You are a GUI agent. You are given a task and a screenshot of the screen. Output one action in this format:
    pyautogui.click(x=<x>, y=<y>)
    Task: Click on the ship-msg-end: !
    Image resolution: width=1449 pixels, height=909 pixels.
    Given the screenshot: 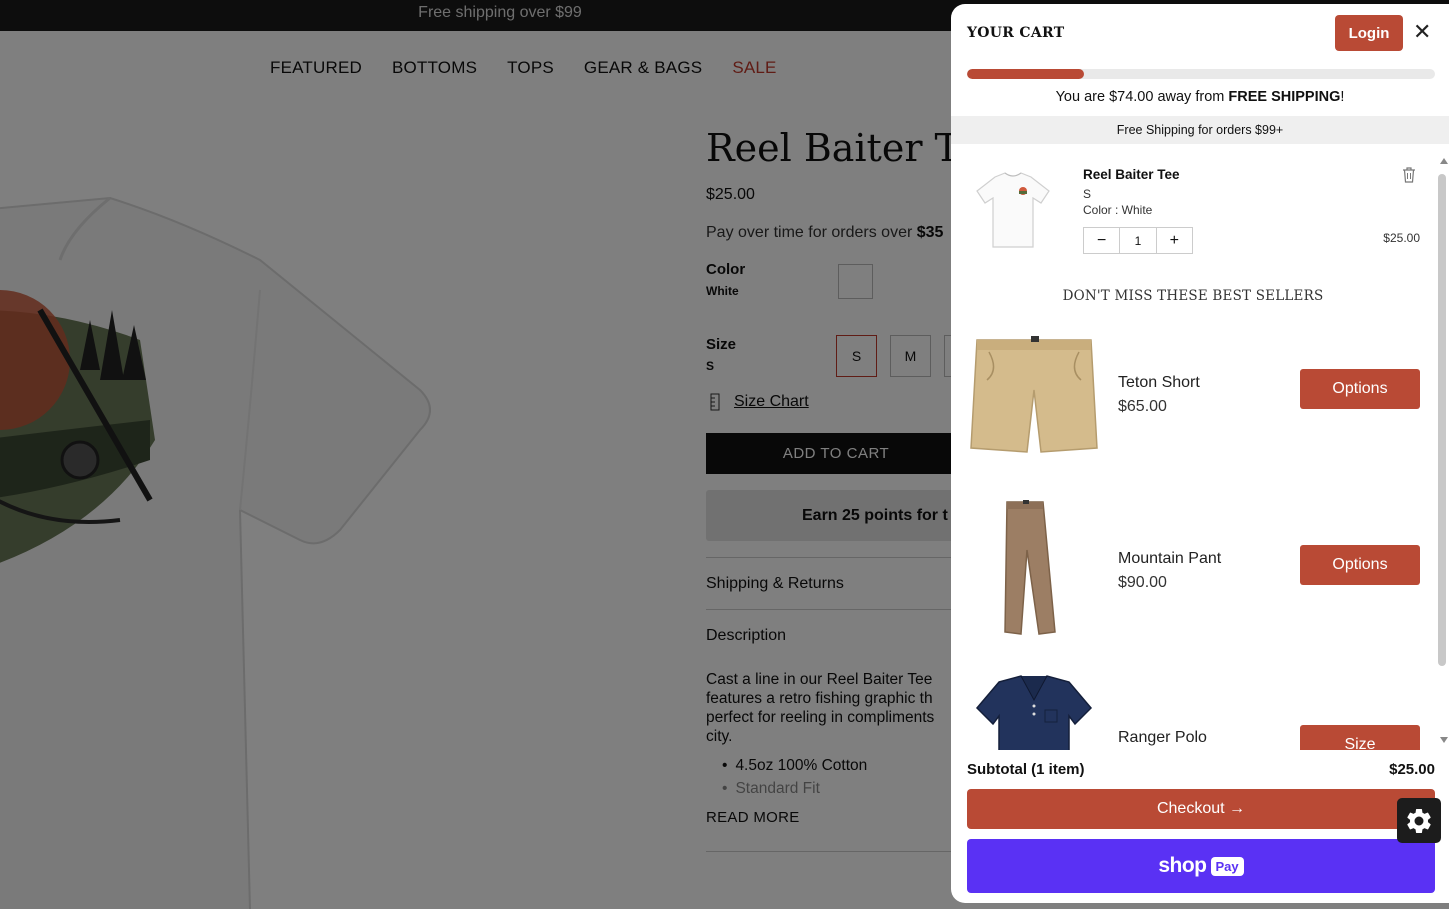 What is the action you would take?
    pyautogui.click(x=1342, y=97)
    